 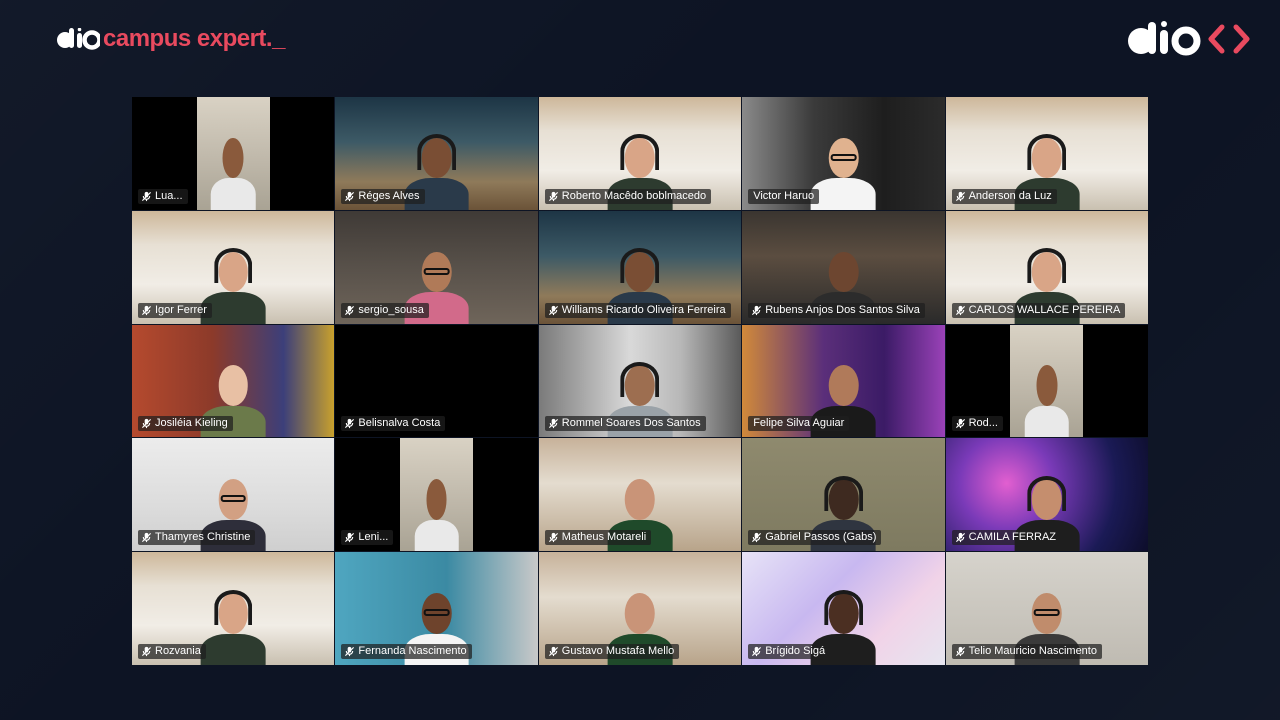 I want to click on campus-expert-logo: campus expert._, so click(x=170, y=39).